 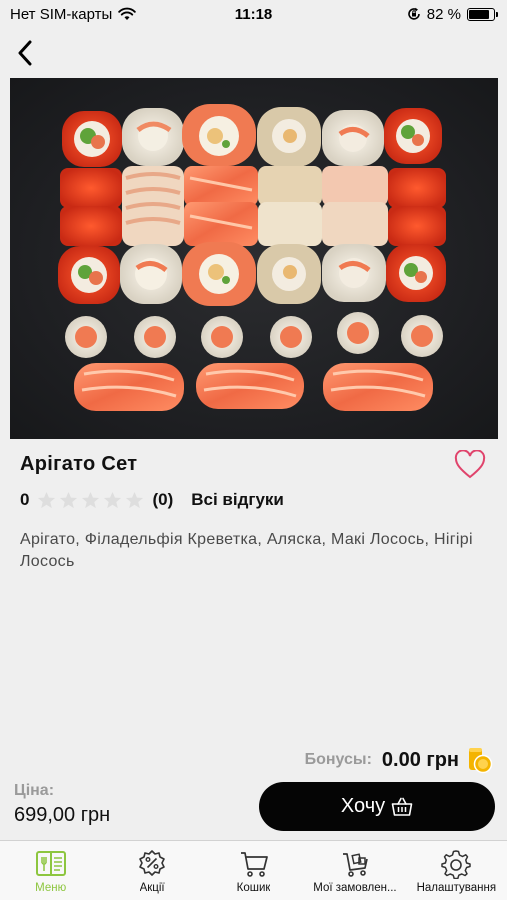 I want to click on rating-stars, so click(x=90, y=500).